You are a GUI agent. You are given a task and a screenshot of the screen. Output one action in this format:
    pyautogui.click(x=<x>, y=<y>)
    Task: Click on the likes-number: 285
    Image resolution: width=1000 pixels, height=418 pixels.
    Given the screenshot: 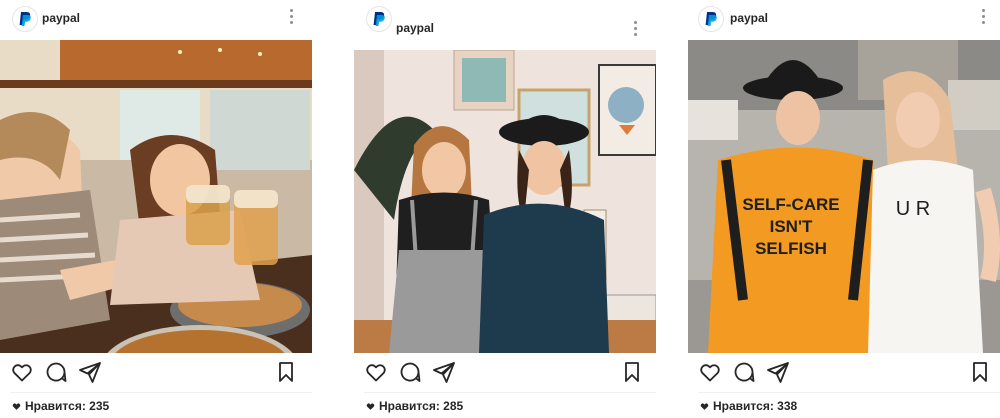 What is the action you would take?
    pyautogui.click(x=453, y=406)
    